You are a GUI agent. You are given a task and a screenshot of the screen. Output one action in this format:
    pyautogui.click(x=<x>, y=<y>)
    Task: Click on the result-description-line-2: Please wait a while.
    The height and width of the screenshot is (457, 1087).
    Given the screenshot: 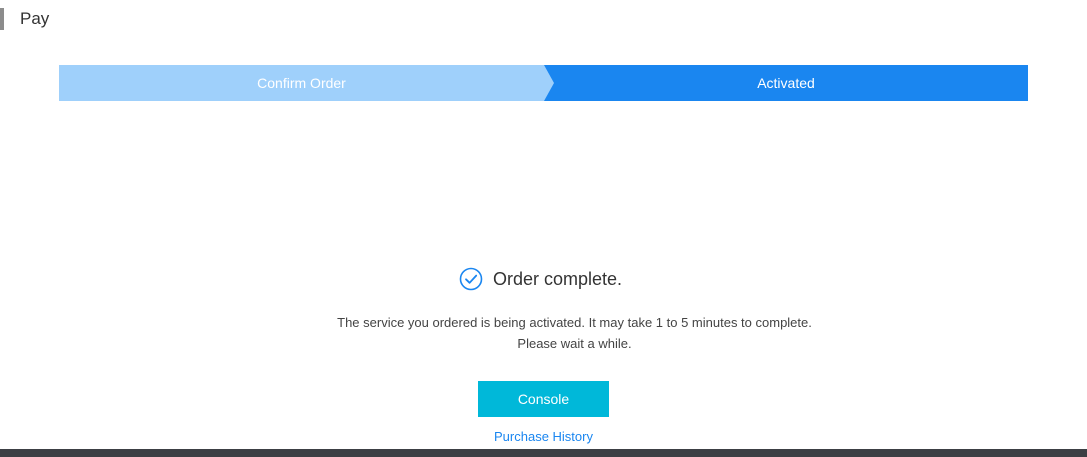 What is the action you would take?
    pyautogui.click(x=574, y=343)
    